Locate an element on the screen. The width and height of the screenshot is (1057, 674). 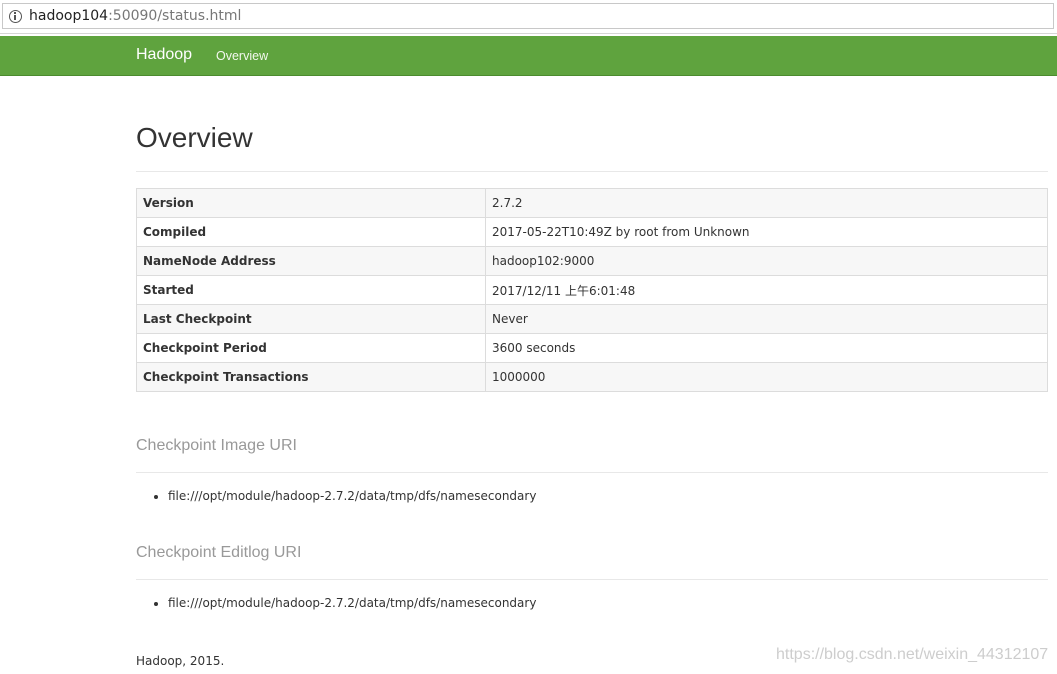
table-row: Checkpoint Transactions 1000000 is located at coordinates (592, 377).